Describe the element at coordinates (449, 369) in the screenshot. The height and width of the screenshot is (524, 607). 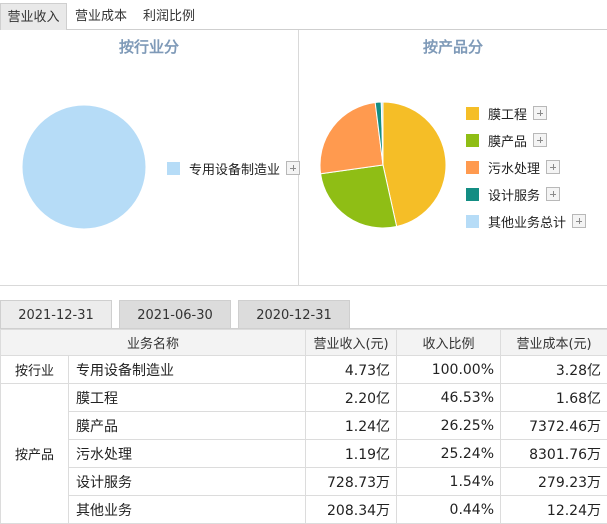
I see `row-ratio: 100.00%` at that location.